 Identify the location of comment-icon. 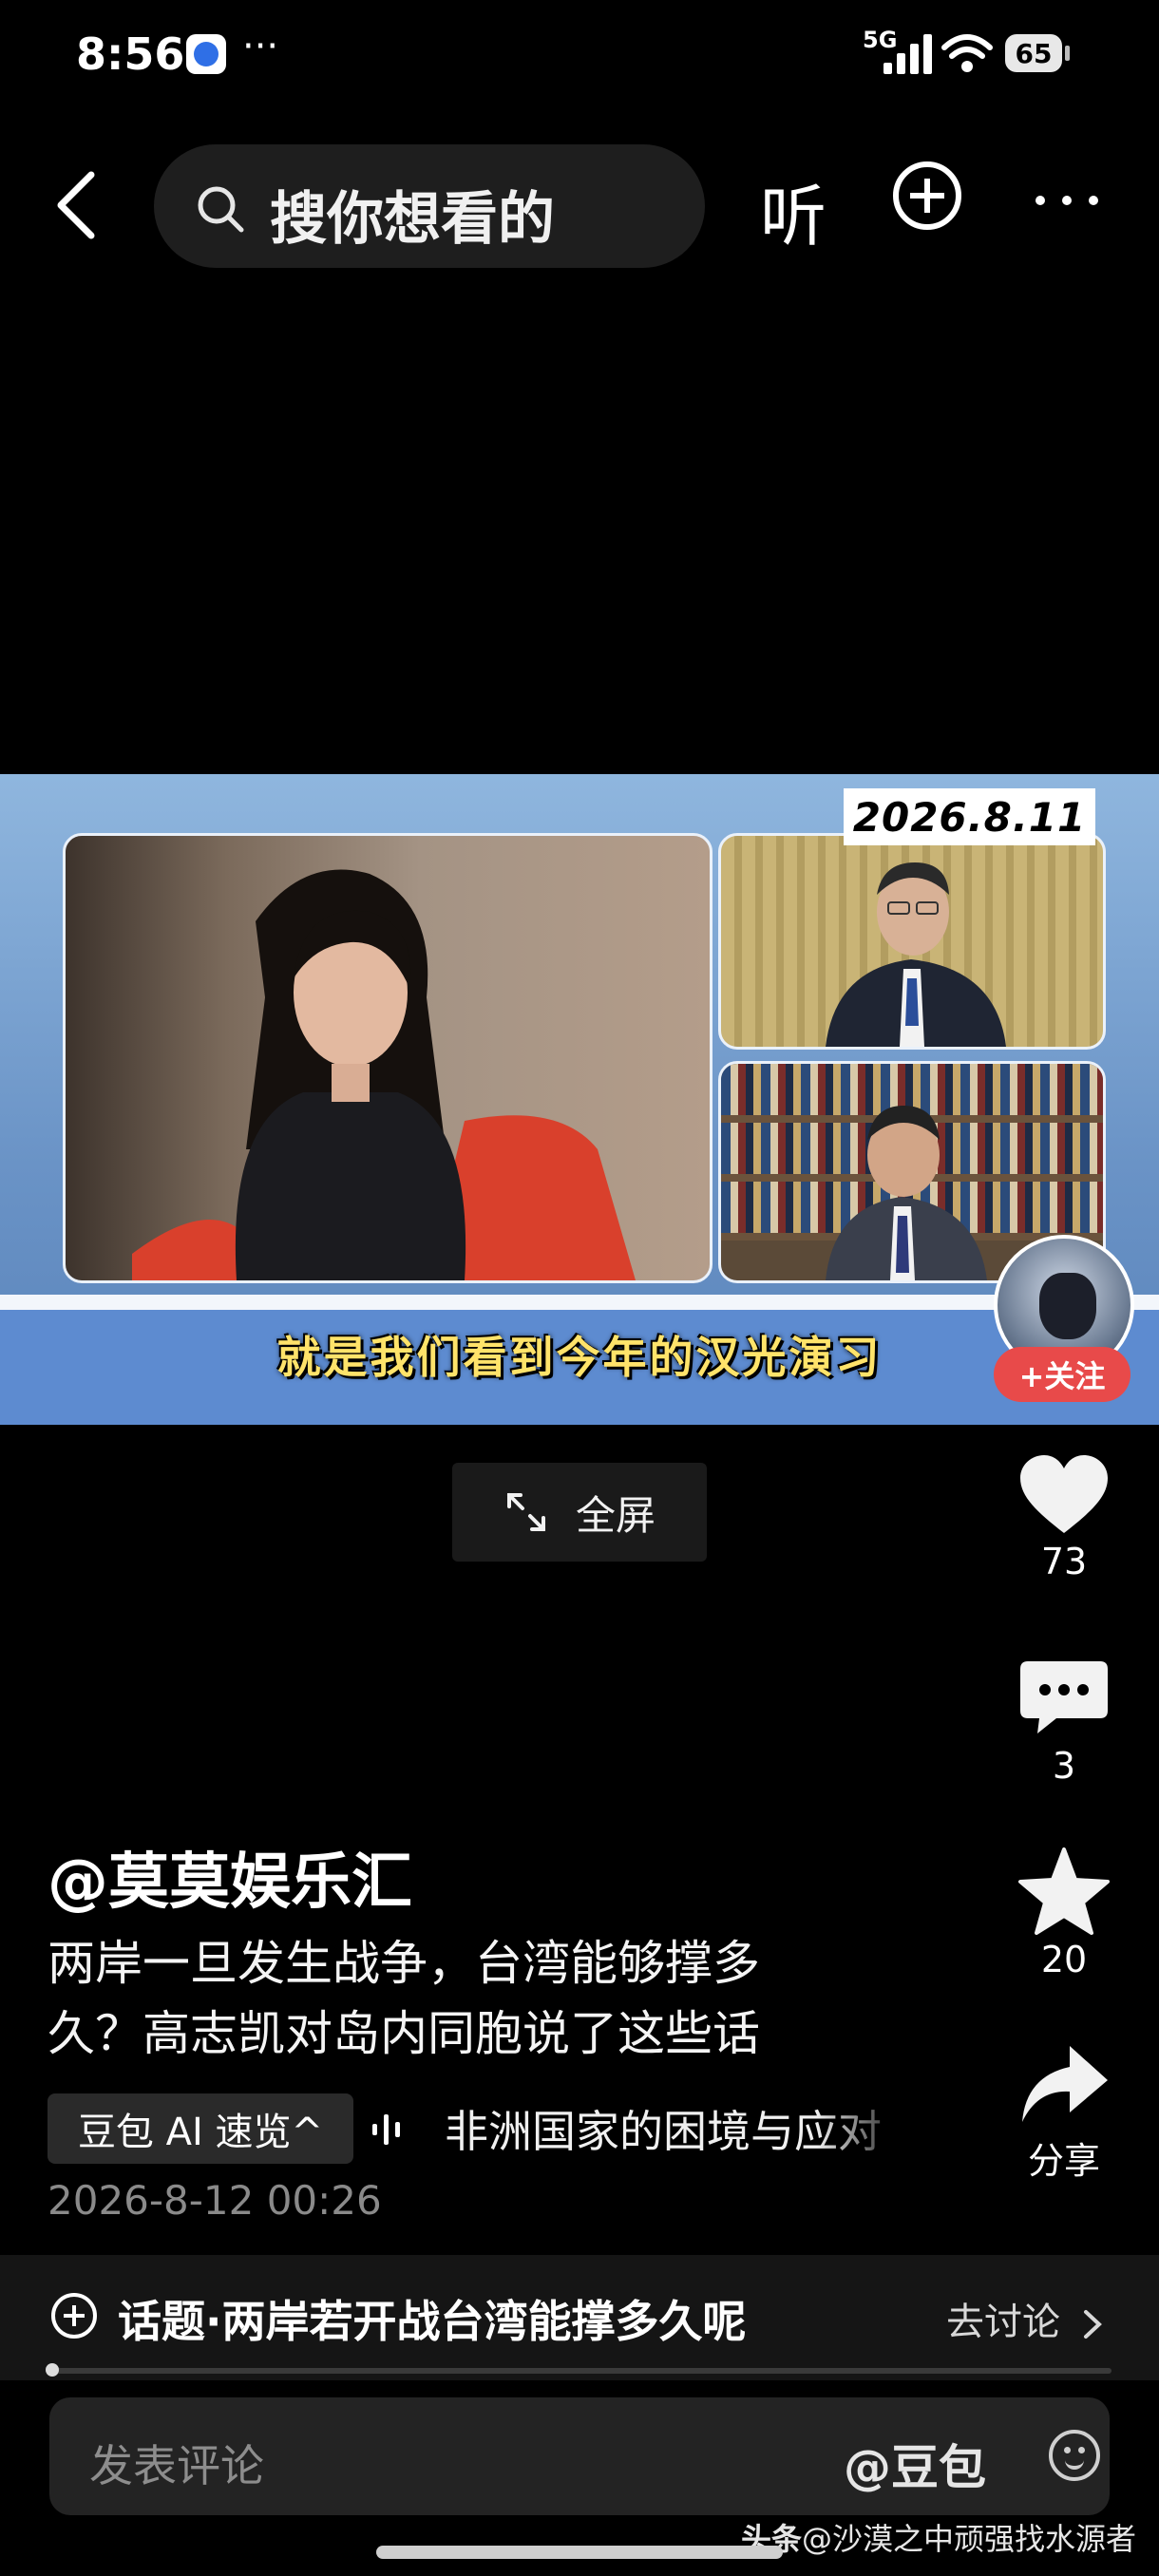
(1064, 1697).